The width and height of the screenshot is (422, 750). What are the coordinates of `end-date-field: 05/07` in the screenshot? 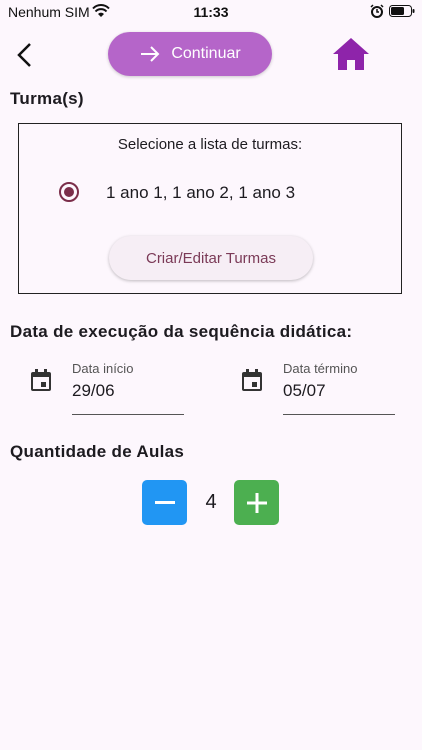 It's located at (304, 391).